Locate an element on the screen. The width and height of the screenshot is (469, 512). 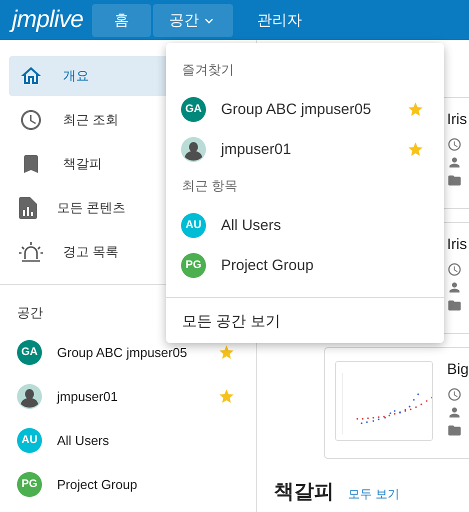
sidebar-item-label: 모든 콘텐츠 is located at coordinates (91, 208).